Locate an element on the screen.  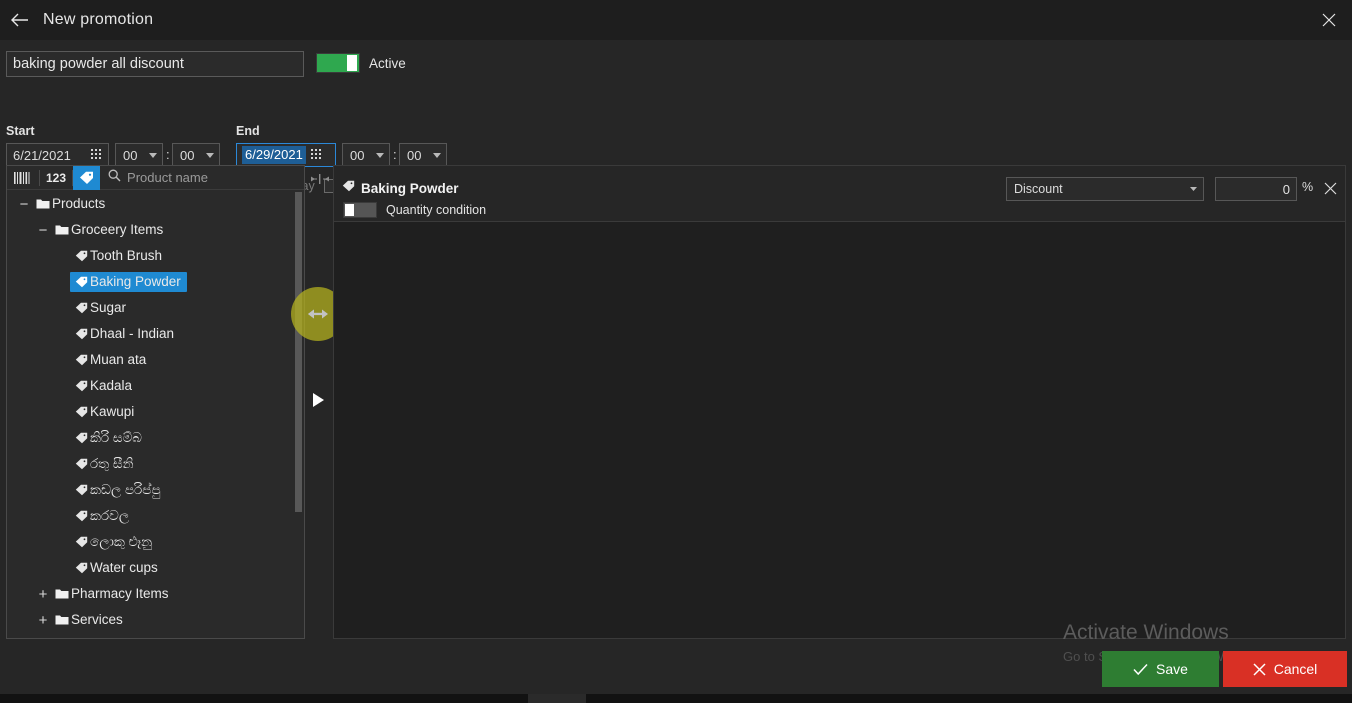
cancel-button-label: Cancel is located at coordinates (1295, 669).